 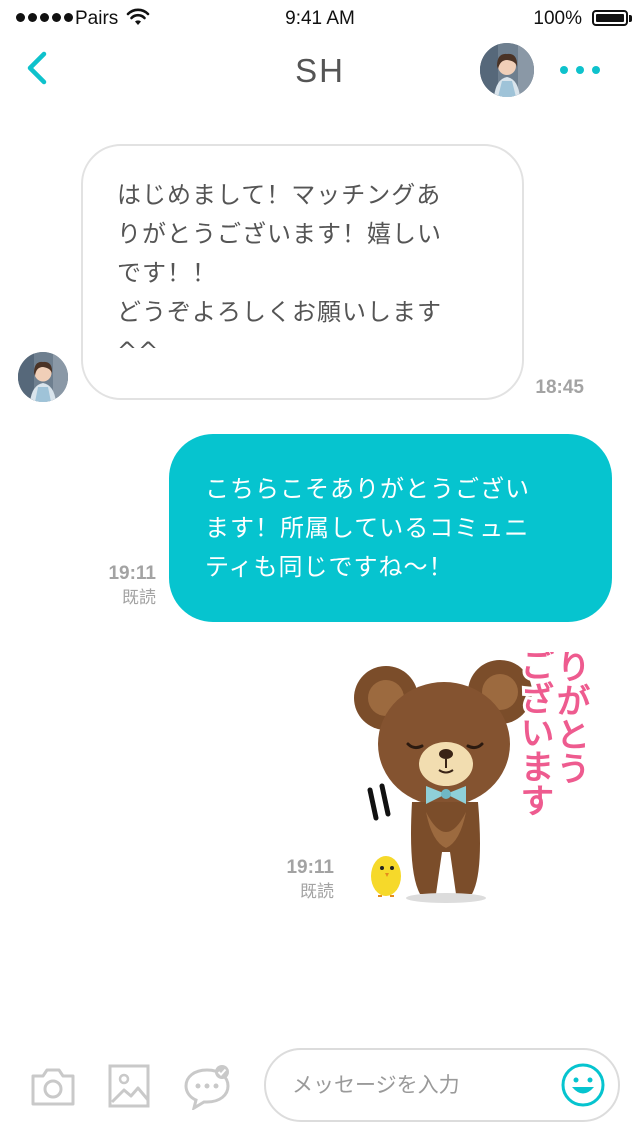 What do you see at coordinates (329, 567) in the screenshot?
I see `message-text-line: ティも同じですね〜！` at bounding box center [329, 567].